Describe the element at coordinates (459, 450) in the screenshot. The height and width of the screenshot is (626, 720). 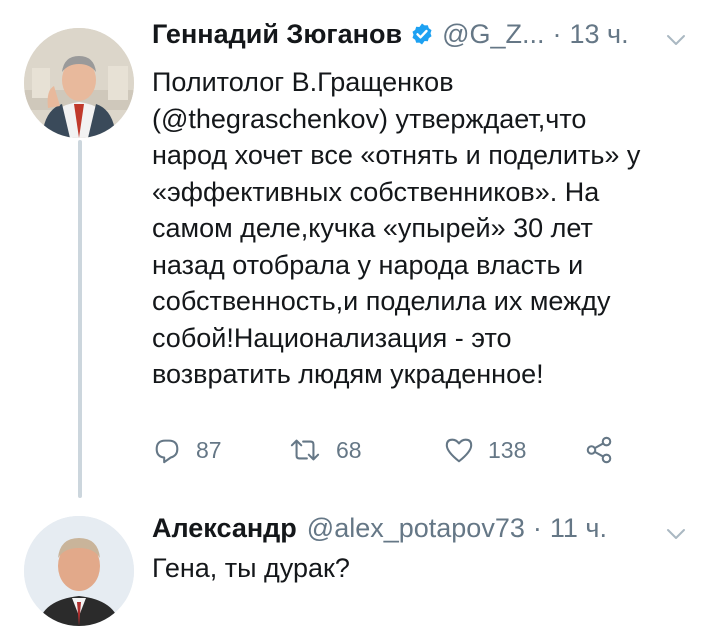
I see `heart-icon` at that location.